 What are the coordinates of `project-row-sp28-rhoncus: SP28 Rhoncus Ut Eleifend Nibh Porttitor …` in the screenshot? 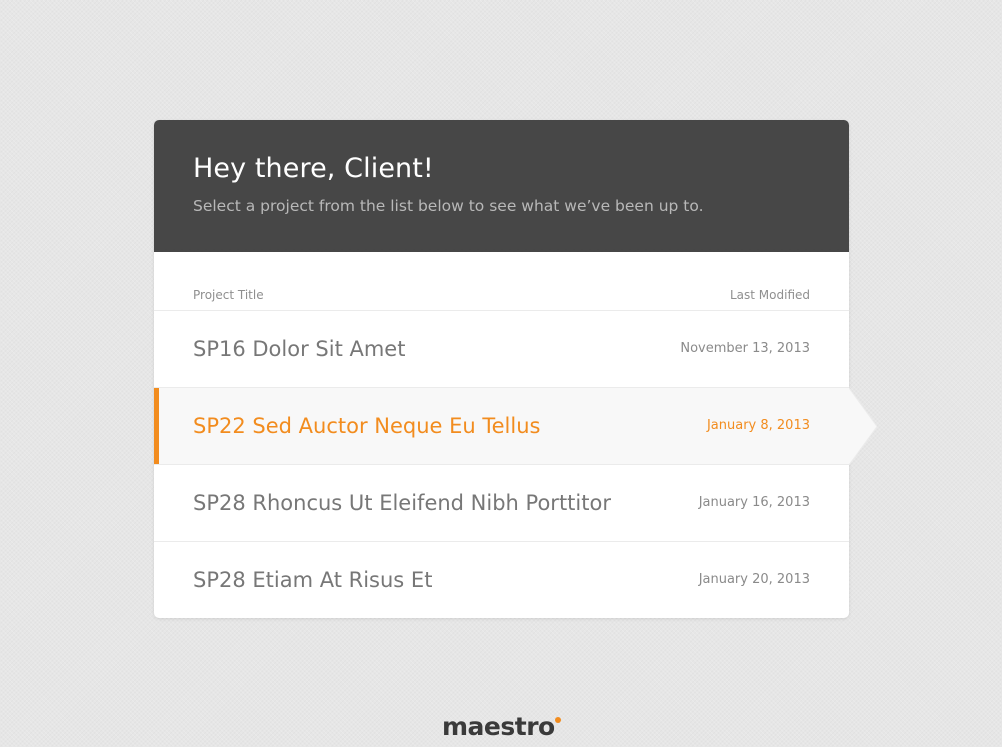 It's located at (501, 503).